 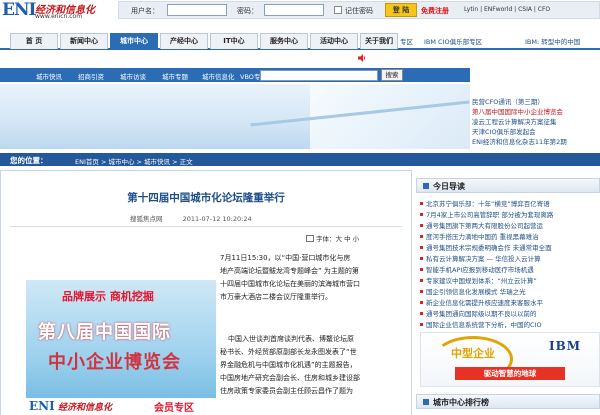 What do you see at coordinates (218, 76) in the screenshot?
I see `subnav-city-informatization: 城市信息化` at bounding box center [218, 76].